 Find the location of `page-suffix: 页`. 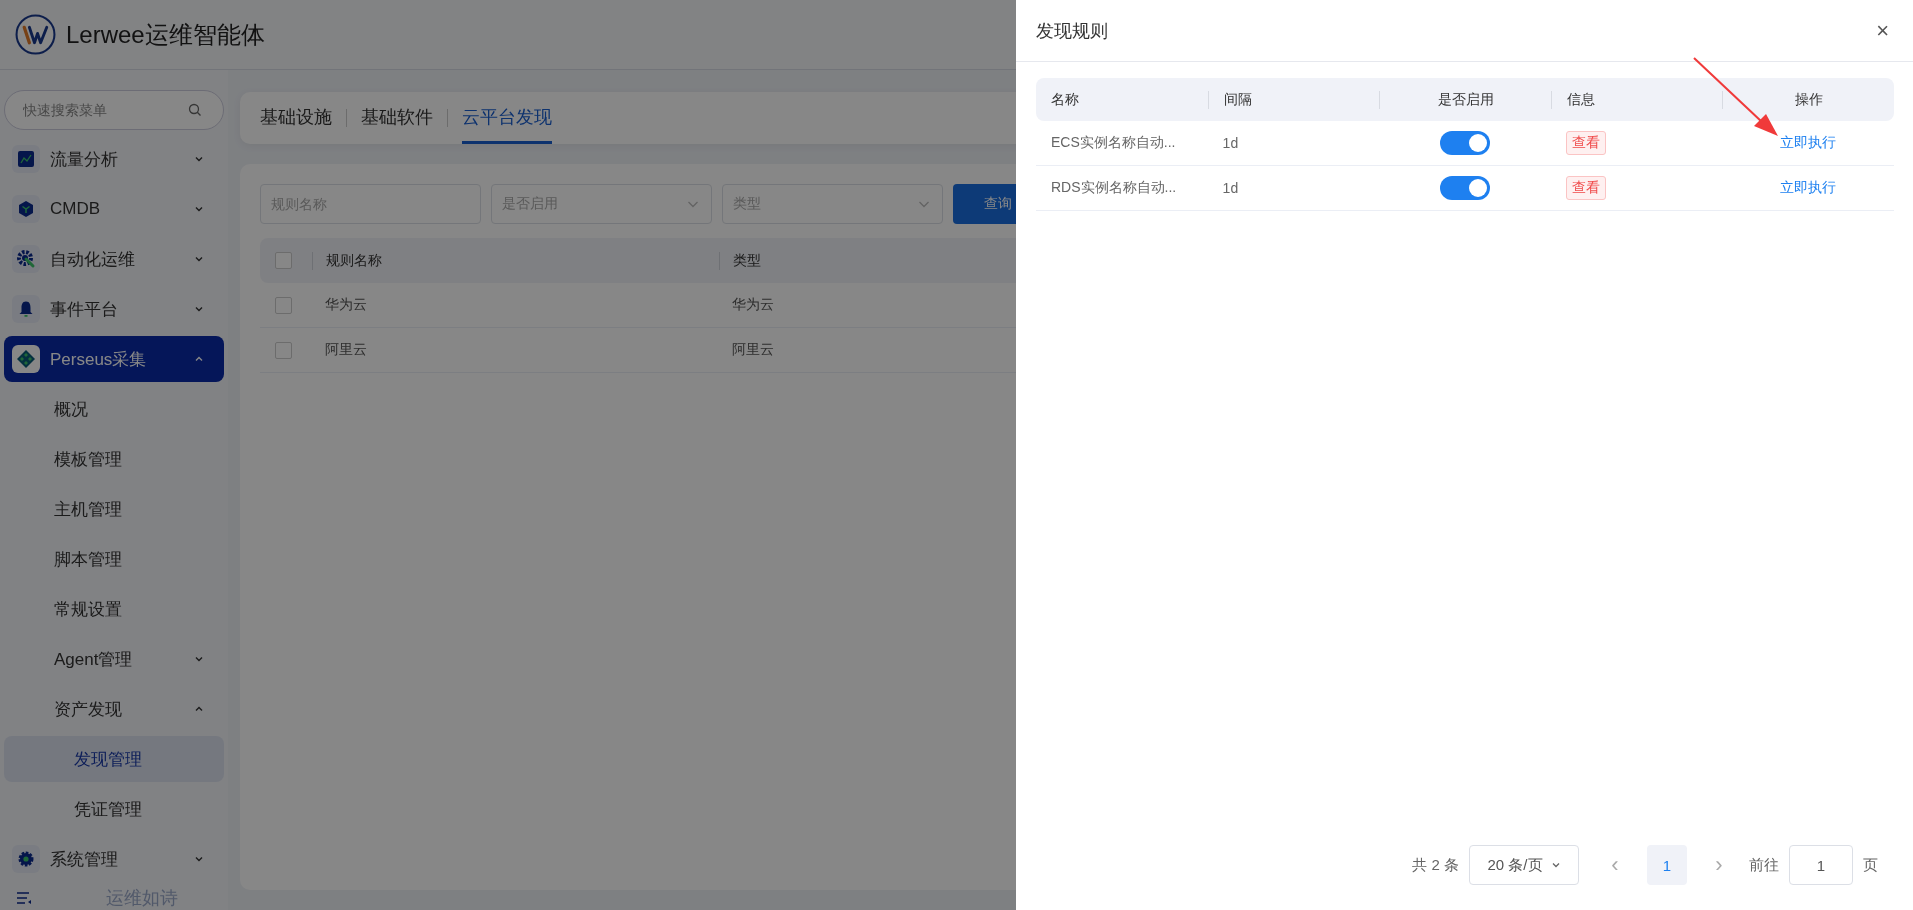

page-suffix: 页 is located at coordinates (1870, 865).